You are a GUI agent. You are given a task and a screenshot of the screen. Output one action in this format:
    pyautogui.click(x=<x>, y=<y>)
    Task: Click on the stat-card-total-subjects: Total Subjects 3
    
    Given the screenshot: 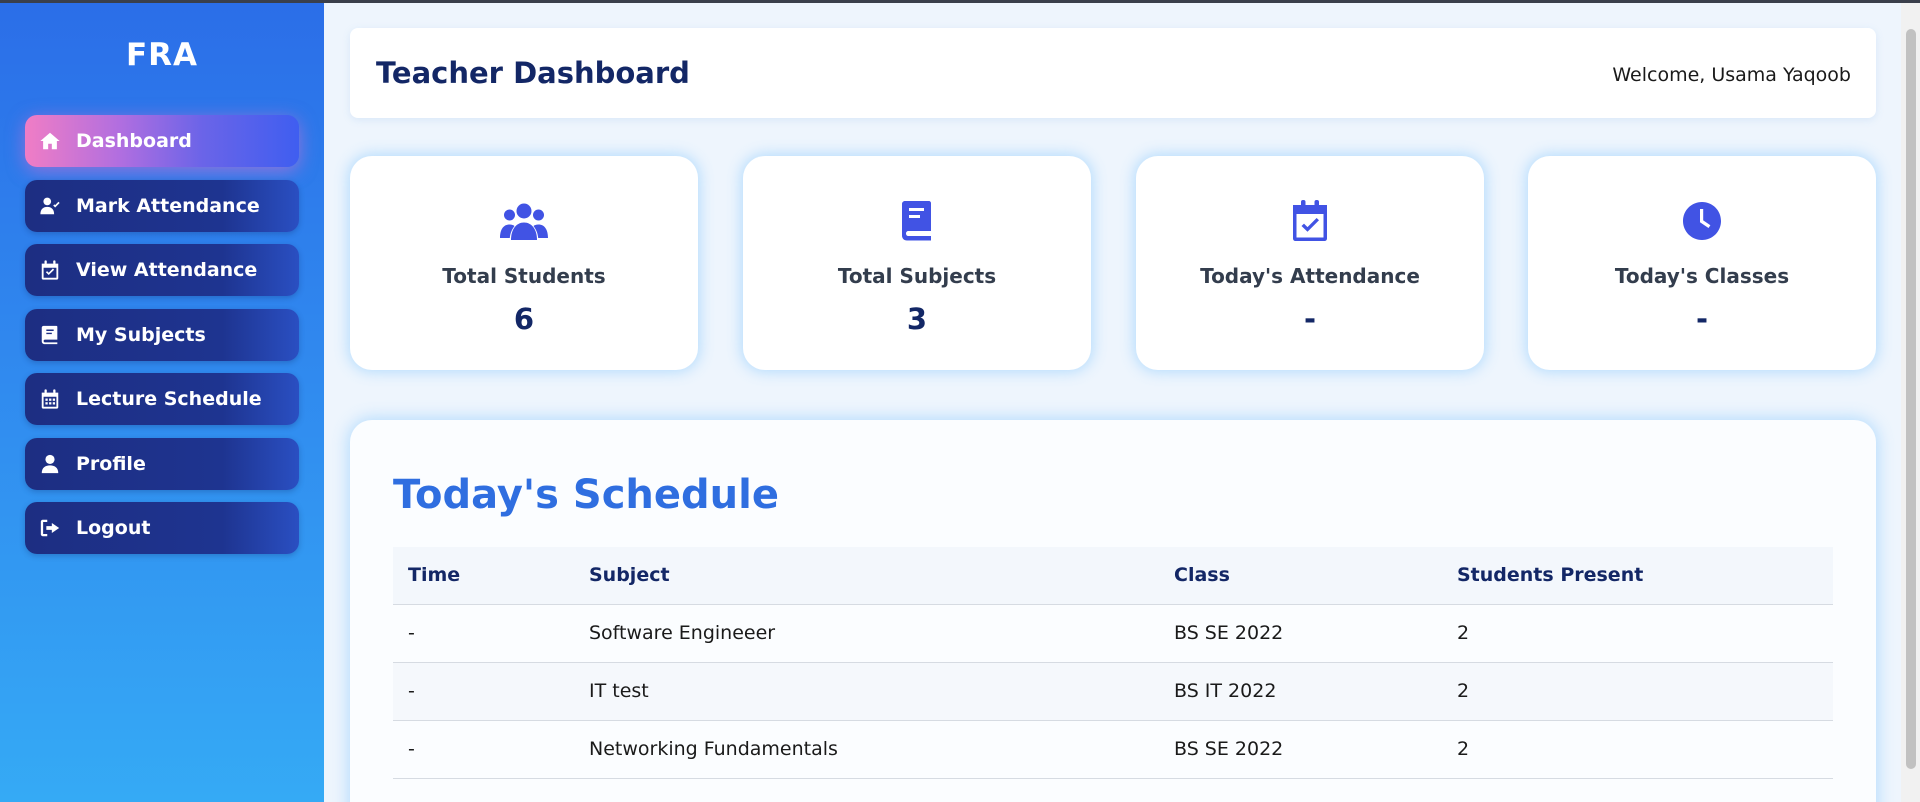 What is the action you would take?
    pyautogui.click(x=917, y=263)
    